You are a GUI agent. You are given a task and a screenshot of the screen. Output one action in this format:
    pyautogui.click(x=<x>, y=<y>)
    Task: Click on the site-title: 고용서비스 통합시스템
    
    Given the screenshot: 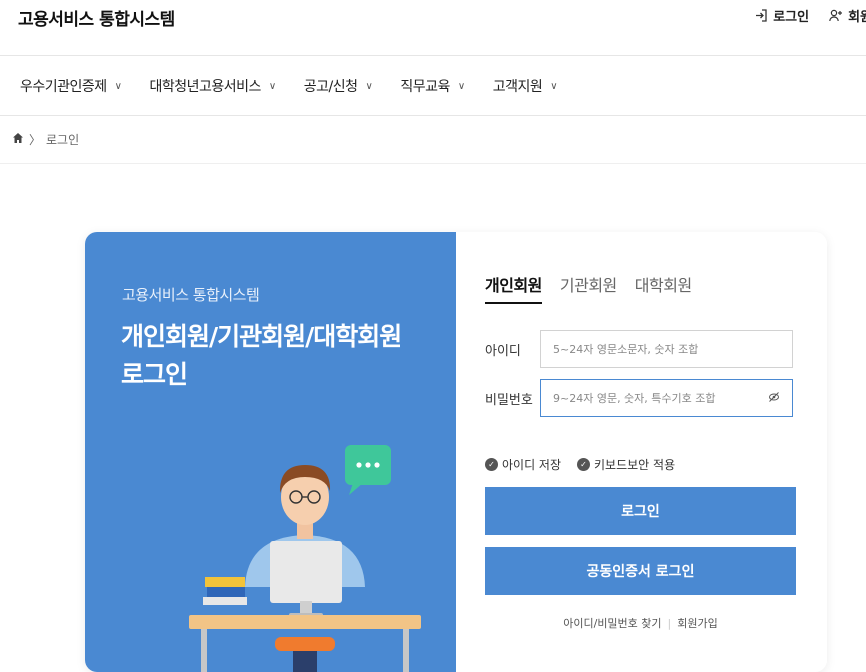 What is the action you would take?
    pyautogui.click(x=96, y=17)
    